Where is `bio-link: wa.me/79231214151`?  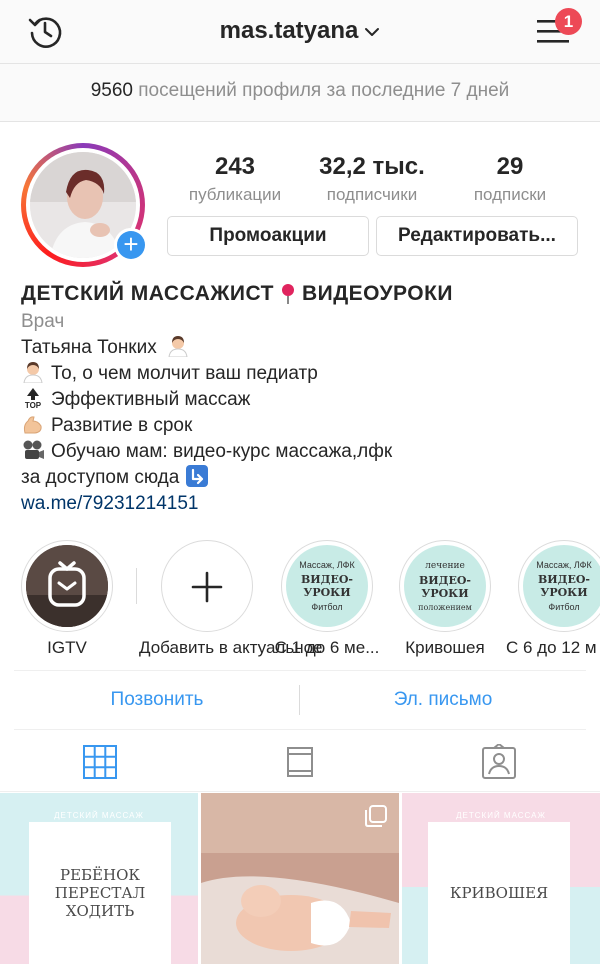 bio-link: wa.me/79231214151 is located at coordinates (301, 504).